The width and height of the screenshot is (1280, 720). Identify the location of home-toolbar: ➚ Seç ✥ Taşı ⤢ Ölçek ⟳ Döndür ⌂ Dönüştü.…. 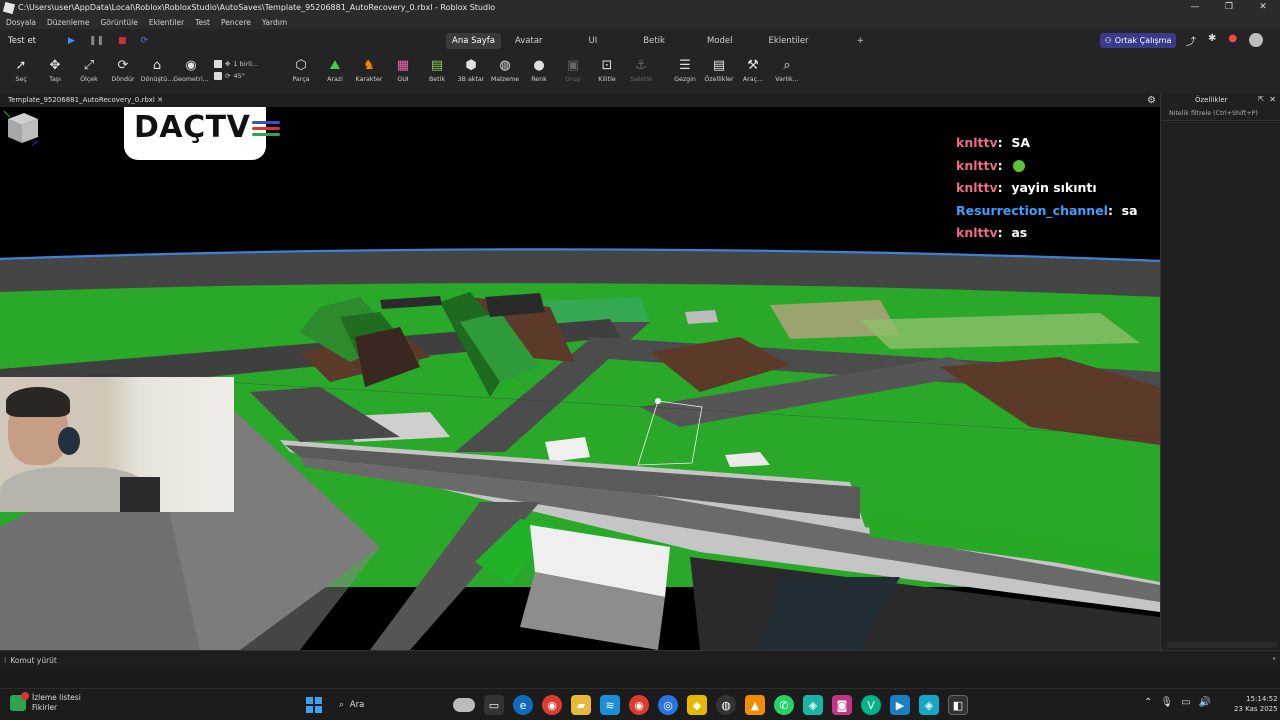
(640, 72).